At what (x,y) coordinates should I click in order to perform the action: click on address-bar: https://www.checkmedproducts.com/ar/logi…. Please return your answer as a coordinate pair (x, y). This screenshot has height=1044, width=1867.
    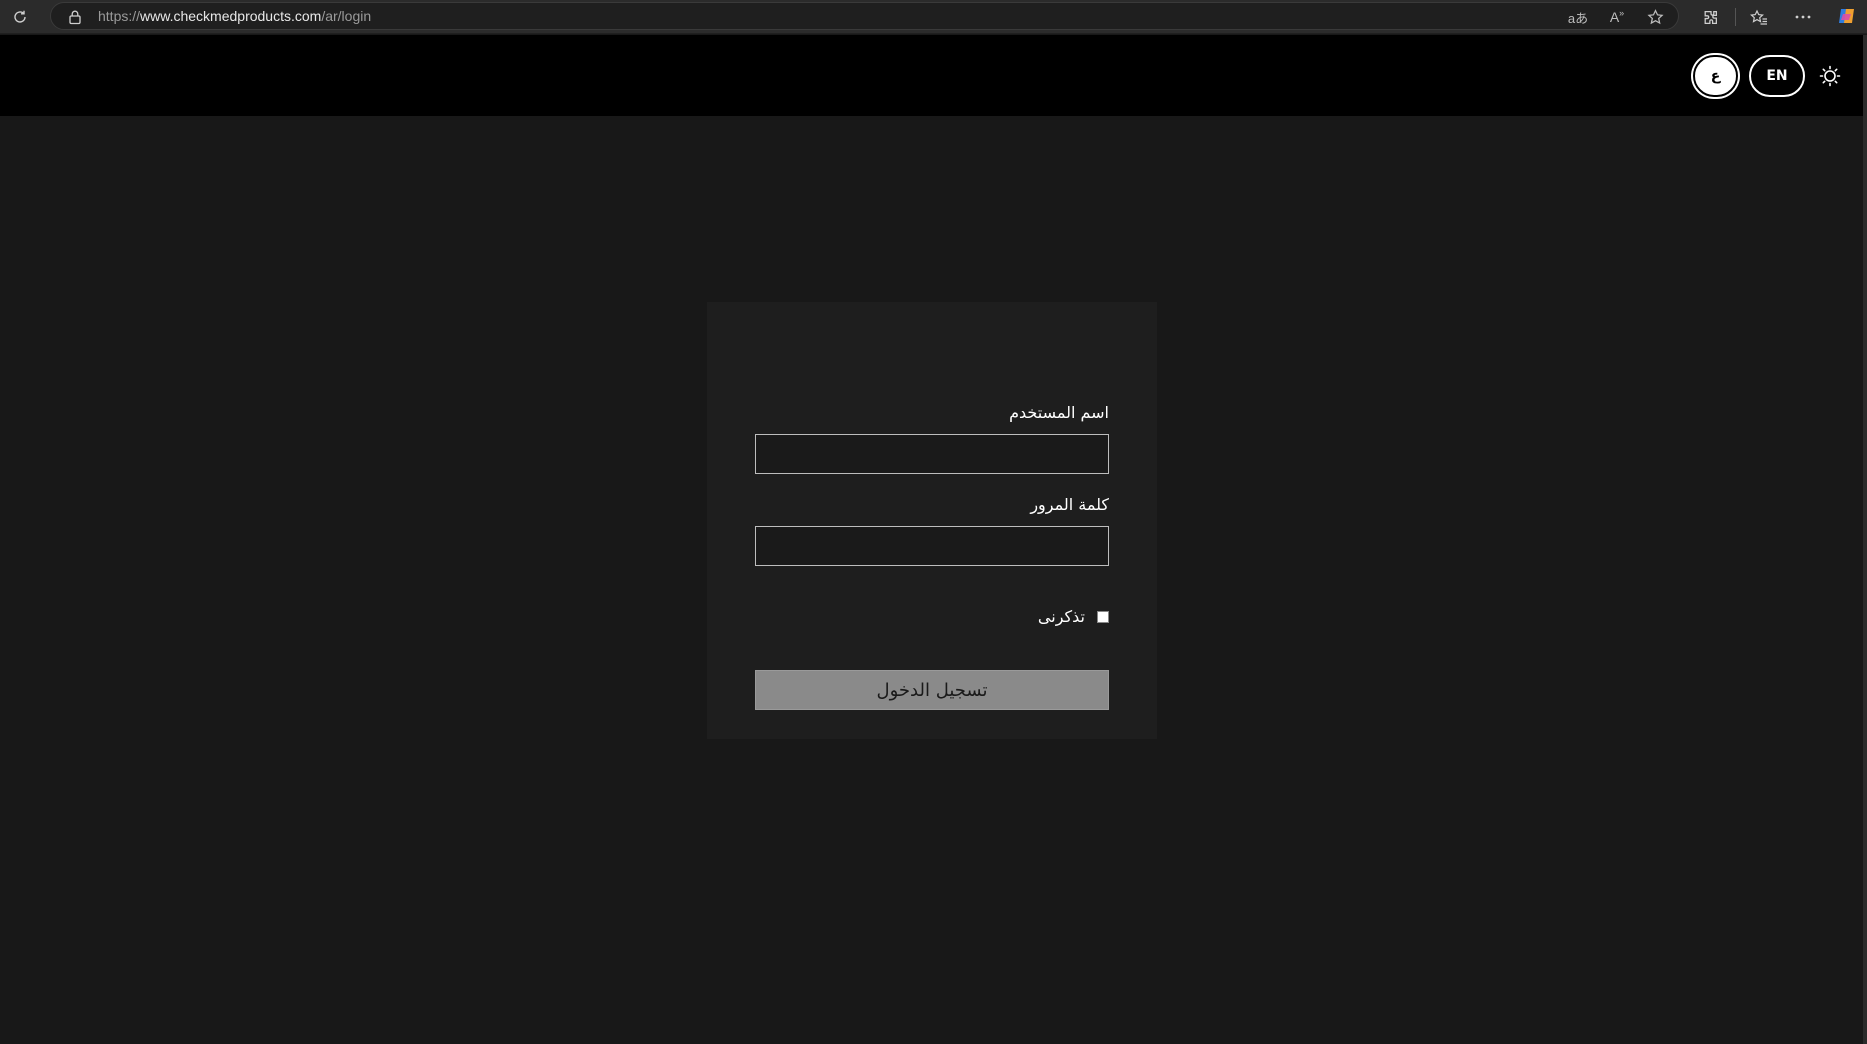
    Looking at the image, I should click on (864, 16).